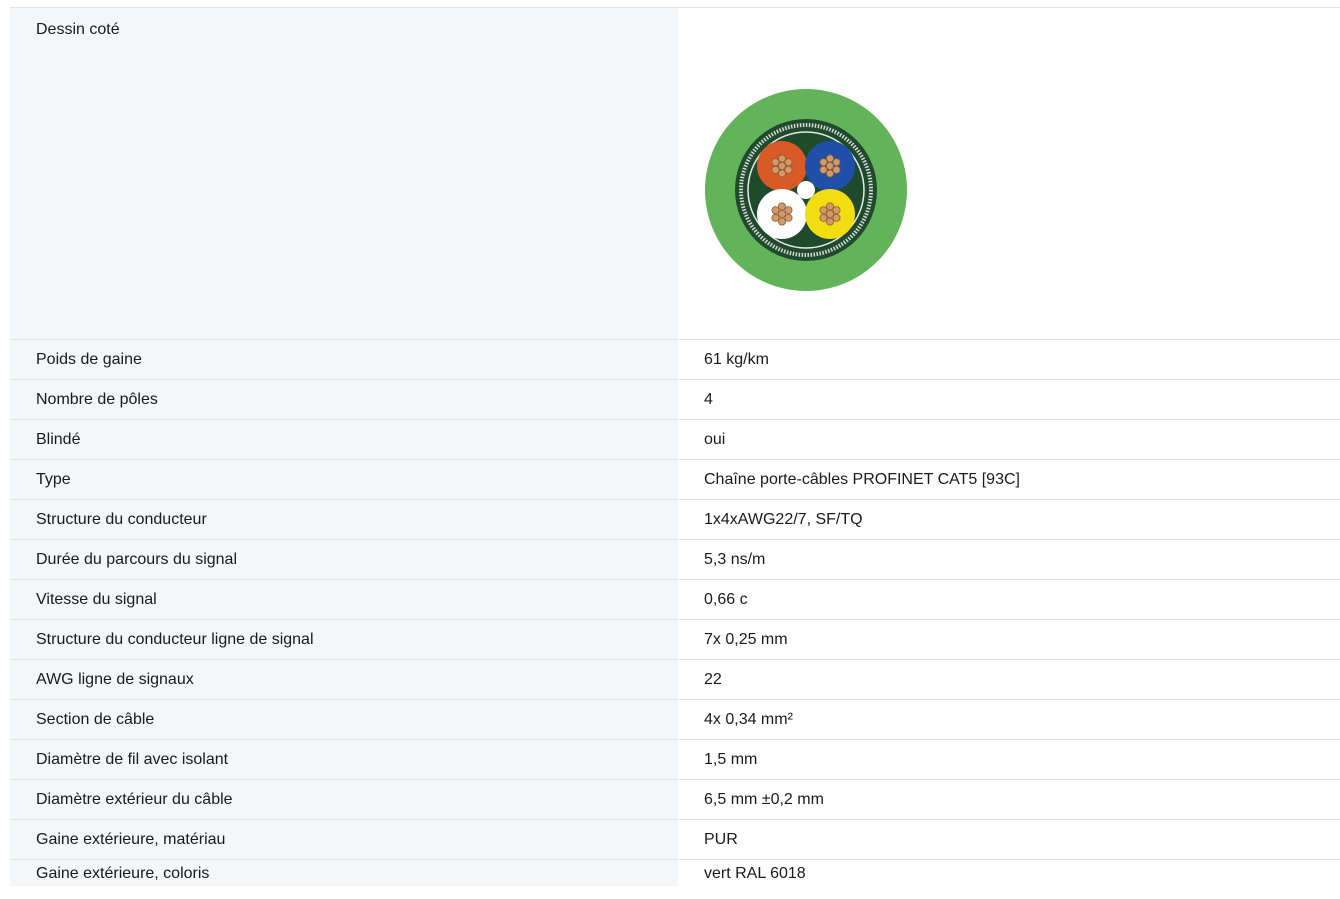 The image size is (1340, 899). What do you see at coordinates (344, 559) in the screenshot?
I see `spec-label: Durée du parcours du signal` at bounding box center [344, 559].